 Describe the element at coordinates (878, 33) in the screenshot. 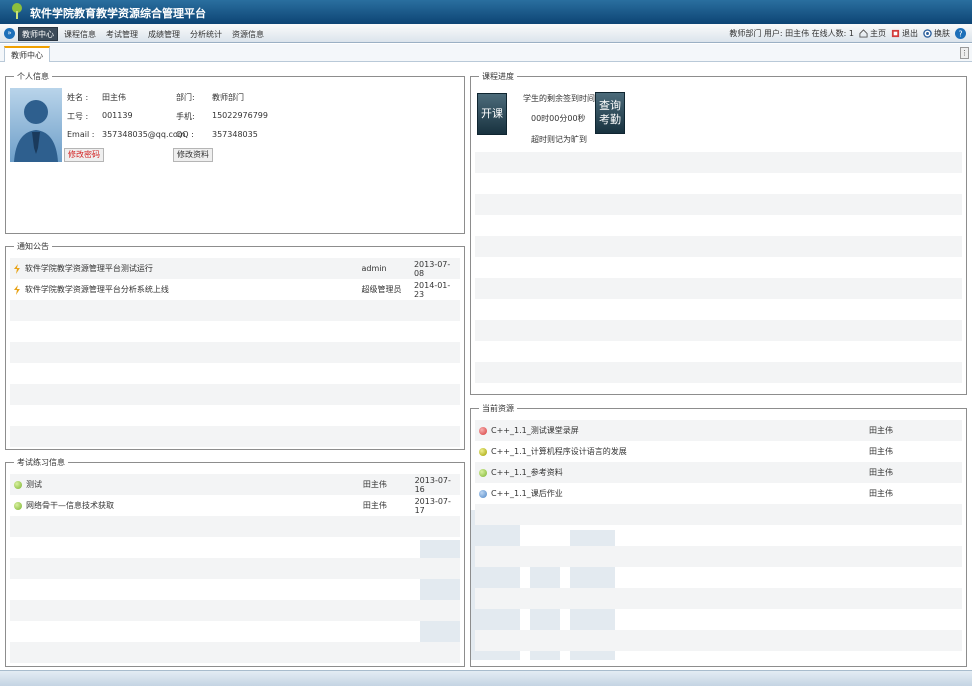

I see `home-label: 主页` at that location.